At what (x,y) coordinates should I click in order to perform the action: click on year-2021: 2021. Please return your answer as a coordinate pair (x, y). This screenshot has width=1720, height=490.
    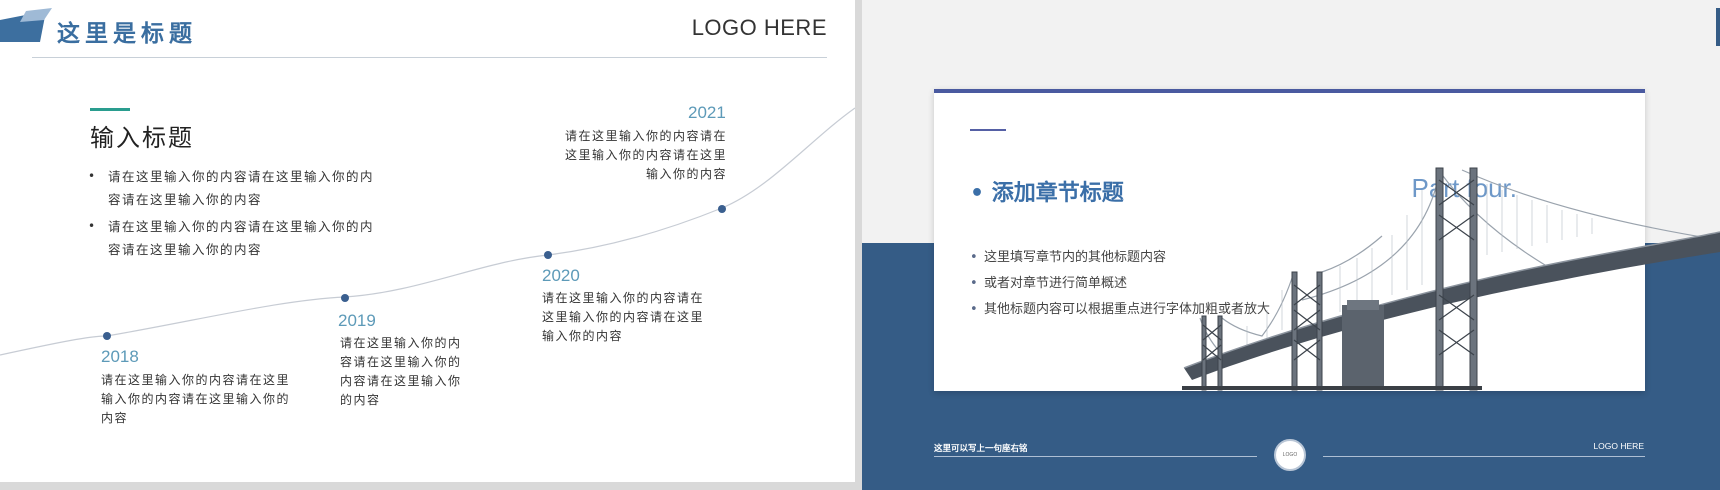
    Looking at the image, I should click on (707, 112).